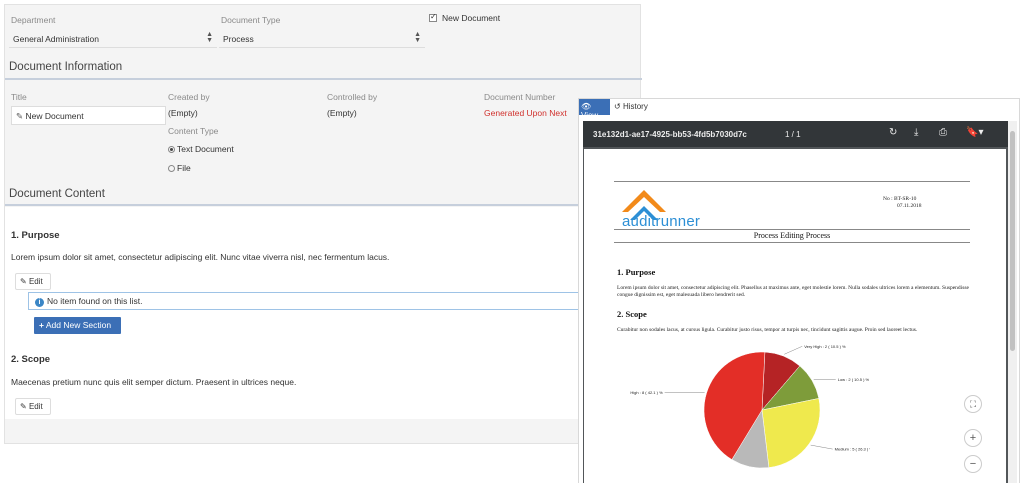  Describe the element at coordinates (33, 20) in the screenshot. I see `department-label: Department` at that location.